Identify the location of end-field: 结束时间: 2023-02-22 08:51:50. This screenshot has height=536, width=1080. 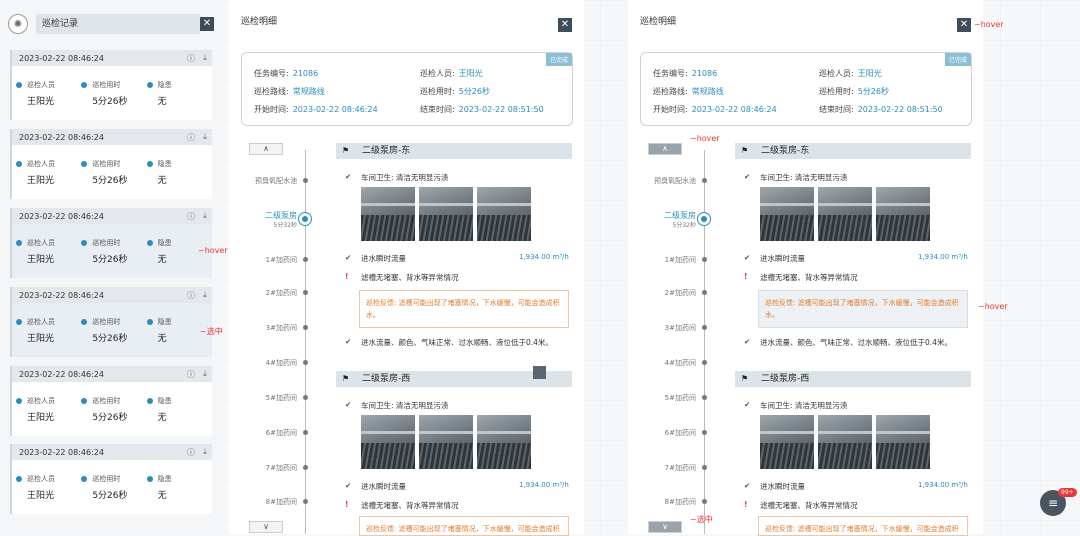
(482, 109).